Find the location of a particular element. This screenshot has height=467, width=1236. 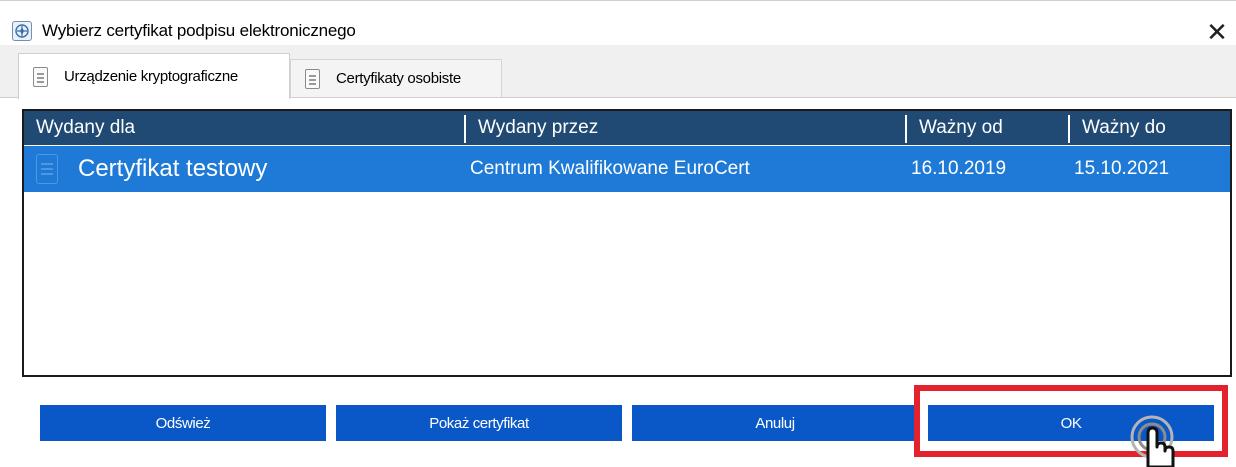

cell-issued-to: Certyfikat testowy is located at coordinates (173, 168).